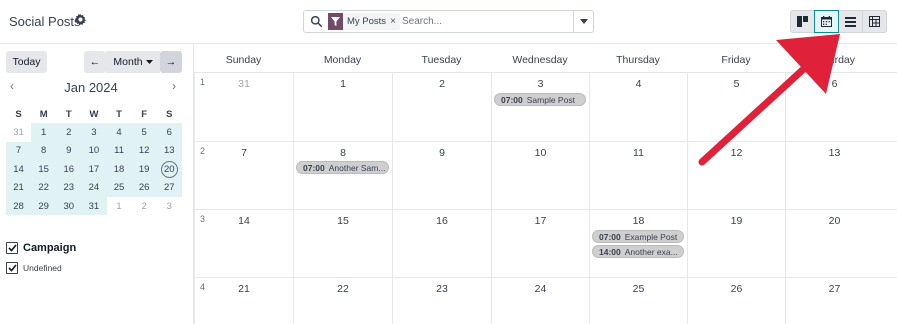 The image size is (897, 324). I want to click on day-cell: 11, so click(638, 175).